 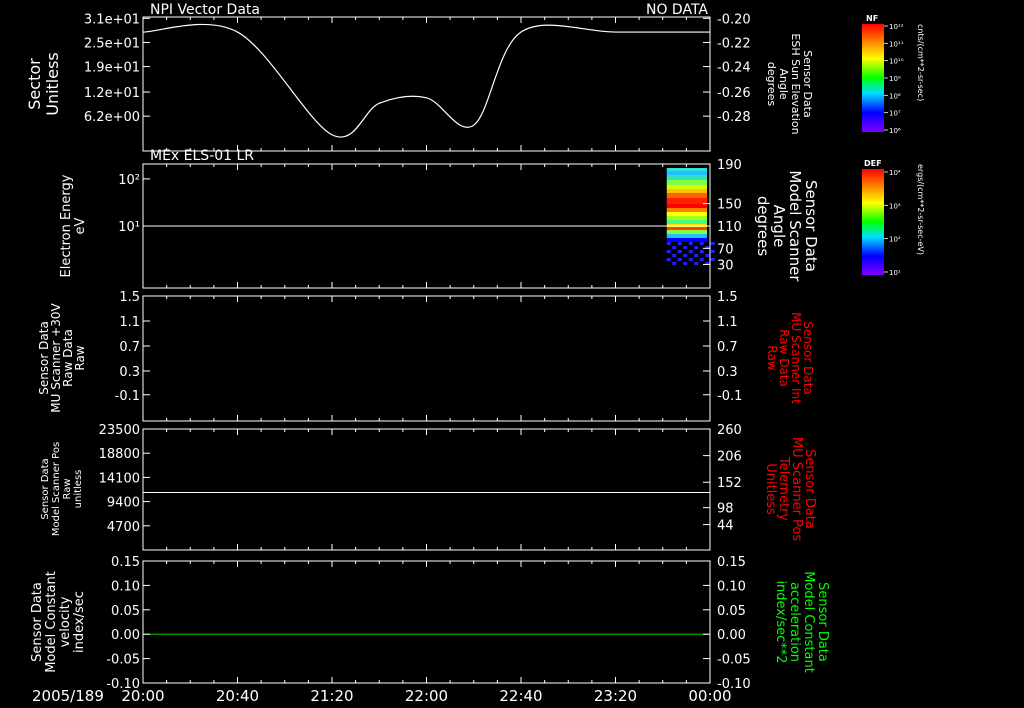 I want to click on left-tick-label: 3.1e+01, so click(x=112, y=19).